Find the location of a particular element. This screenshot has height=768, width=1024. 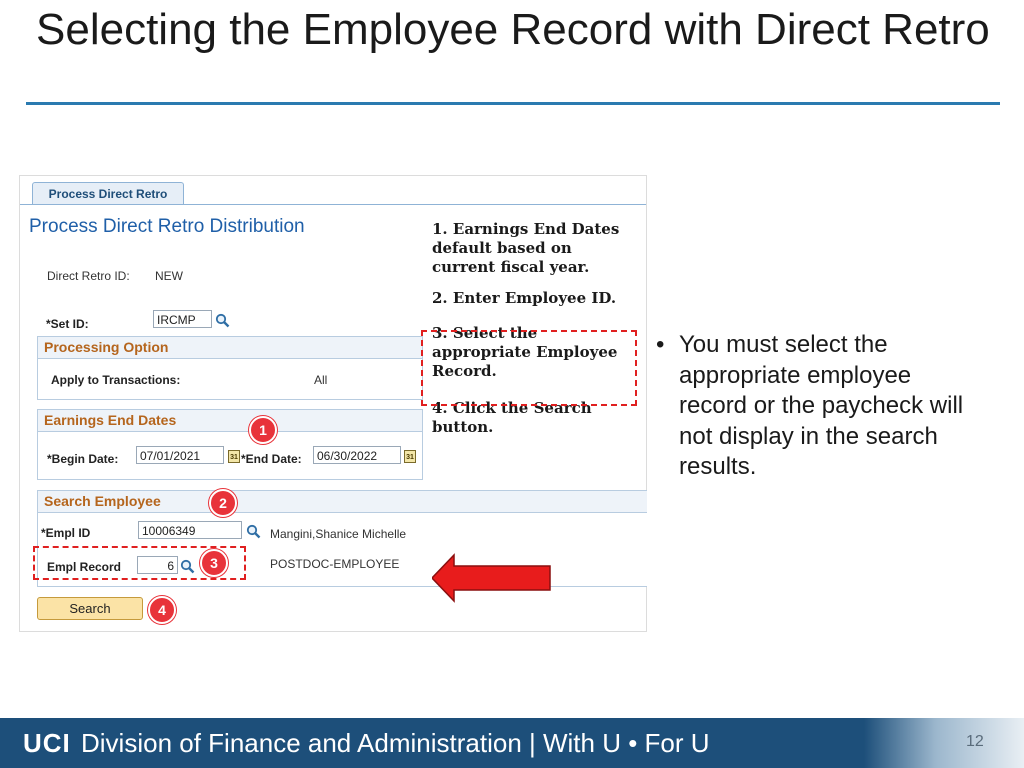

tab-divider is located at coordinates (333, 204).